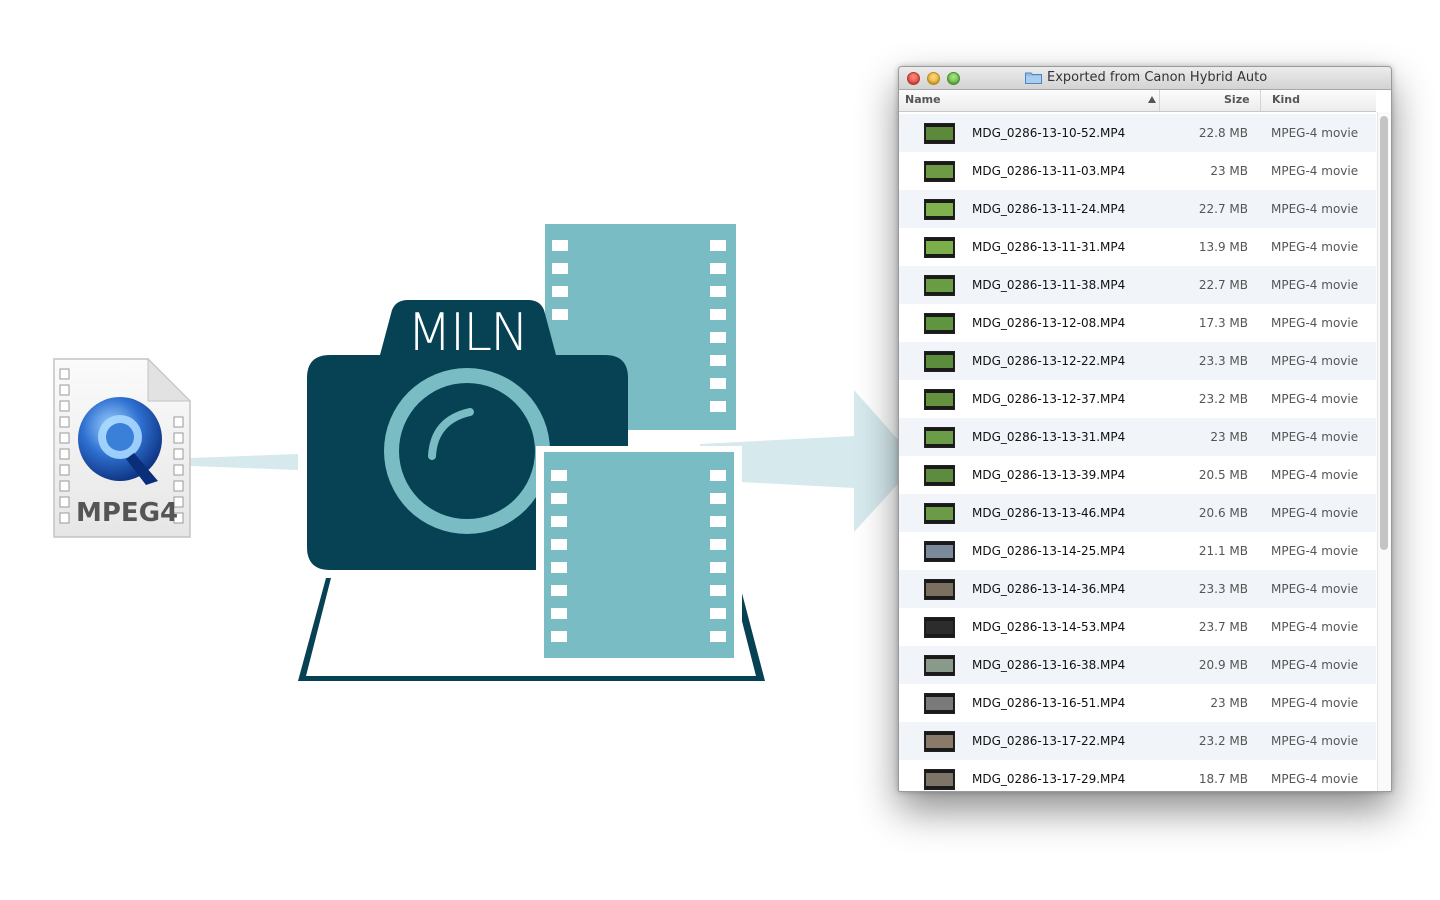 This screenshot has width=1440, height=900. What do you see at coordinates (127, 513) in the screenshot?
I see `file-type-label: MPEG4` at bounding box center [127, 513].